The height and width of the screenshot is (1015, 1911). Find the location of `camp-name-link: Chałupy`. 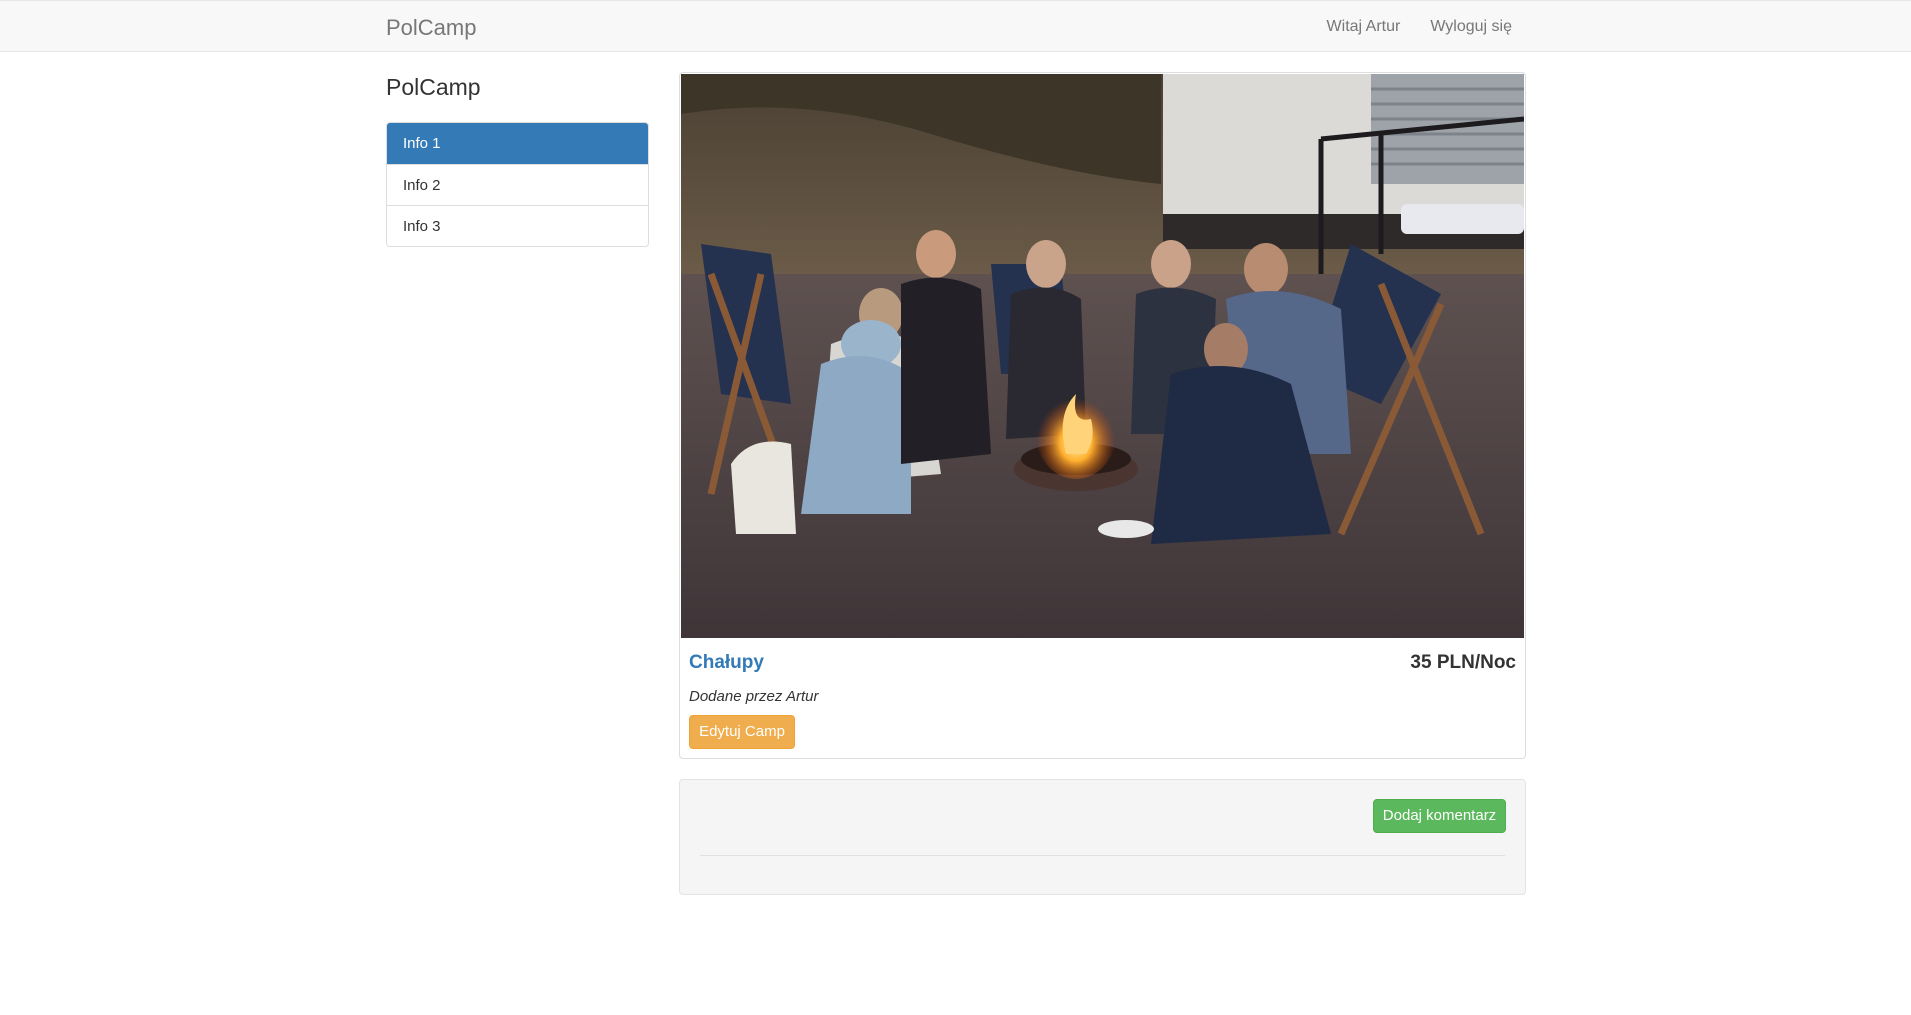

camp-name-link: Chałupy is located at coordinates (726, 663).